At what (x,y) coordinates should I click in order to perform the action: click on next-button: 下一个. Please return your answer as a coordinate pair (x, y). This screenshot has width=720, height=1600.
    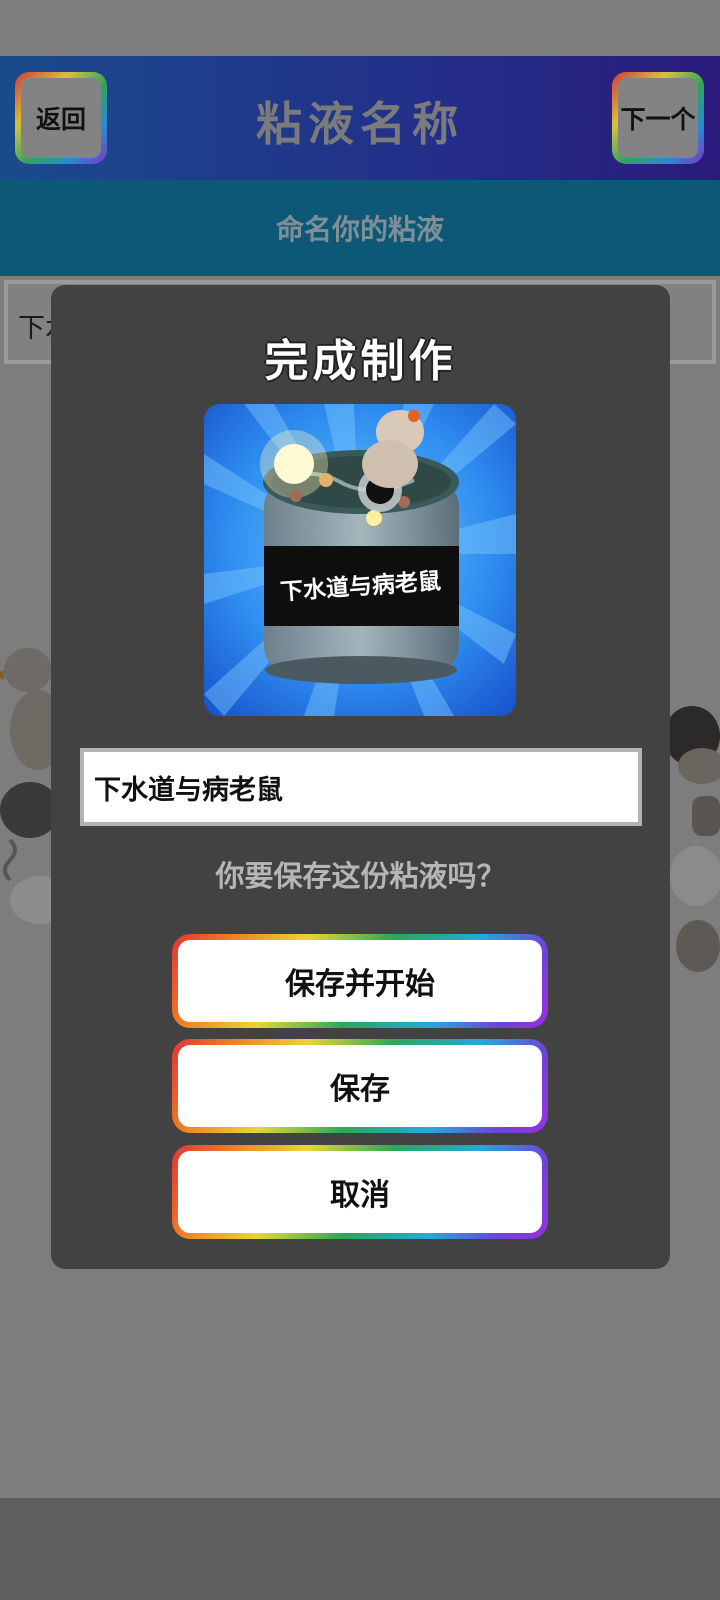
    Looking at the image, I should click on (658, 118).